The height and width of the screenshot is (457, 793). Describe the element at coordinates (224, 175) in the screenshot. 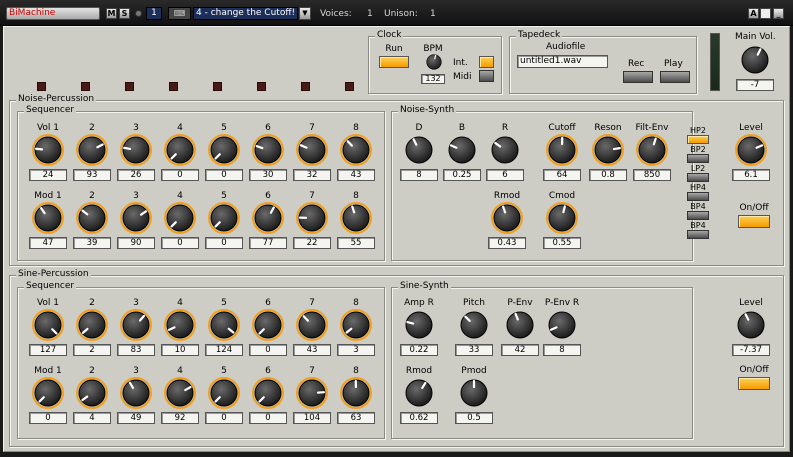

I see `noise-vol-5-value: 0` at that location.